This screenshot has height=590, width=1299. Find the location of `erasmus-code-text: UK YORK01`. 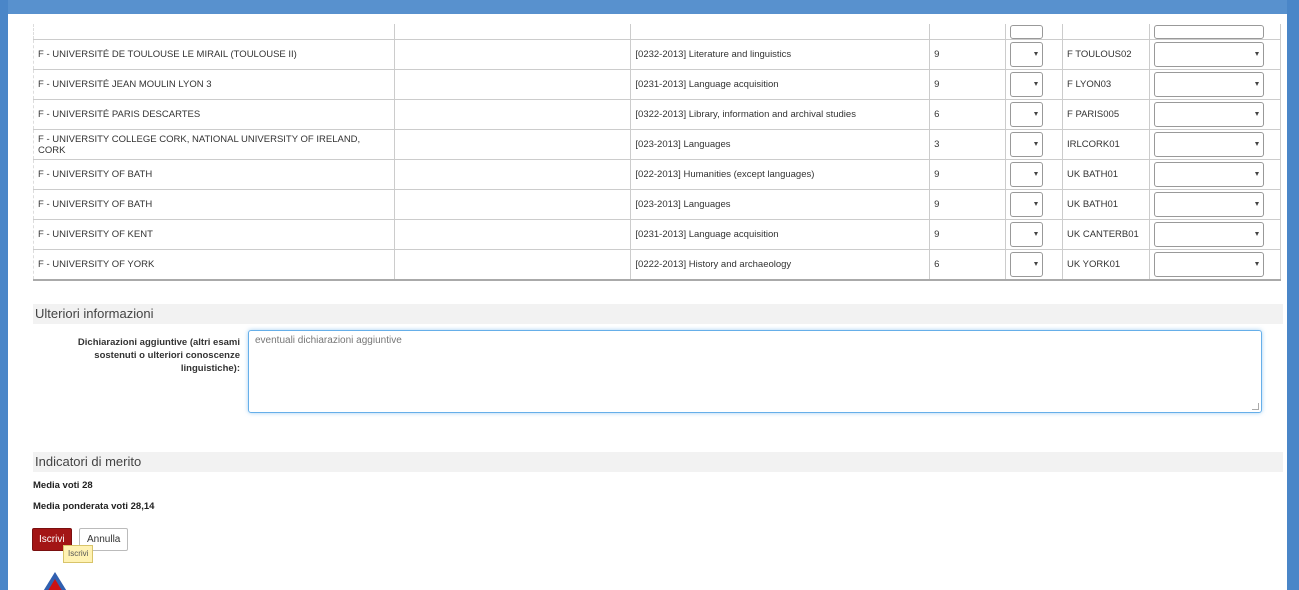

erasmus-code-text: UK YORK01 is located at coordinates (1094, 264).